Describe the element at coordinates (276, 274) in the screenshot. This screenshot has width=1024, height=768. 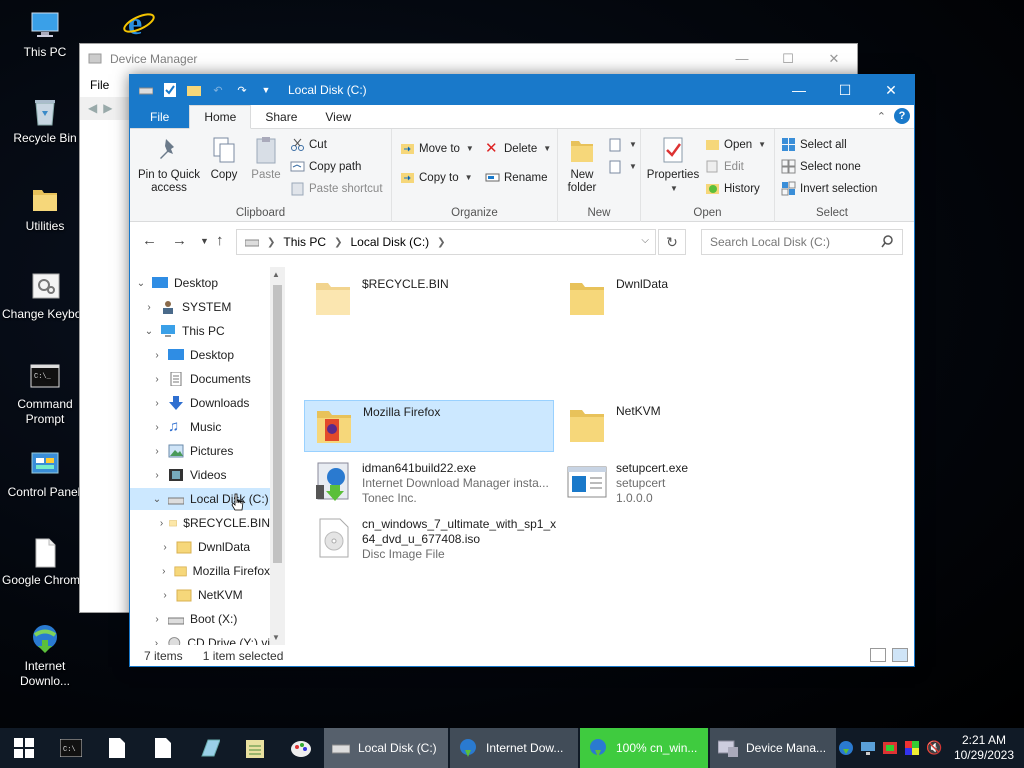
I see `scroll-up-icon: ▲` at that location.